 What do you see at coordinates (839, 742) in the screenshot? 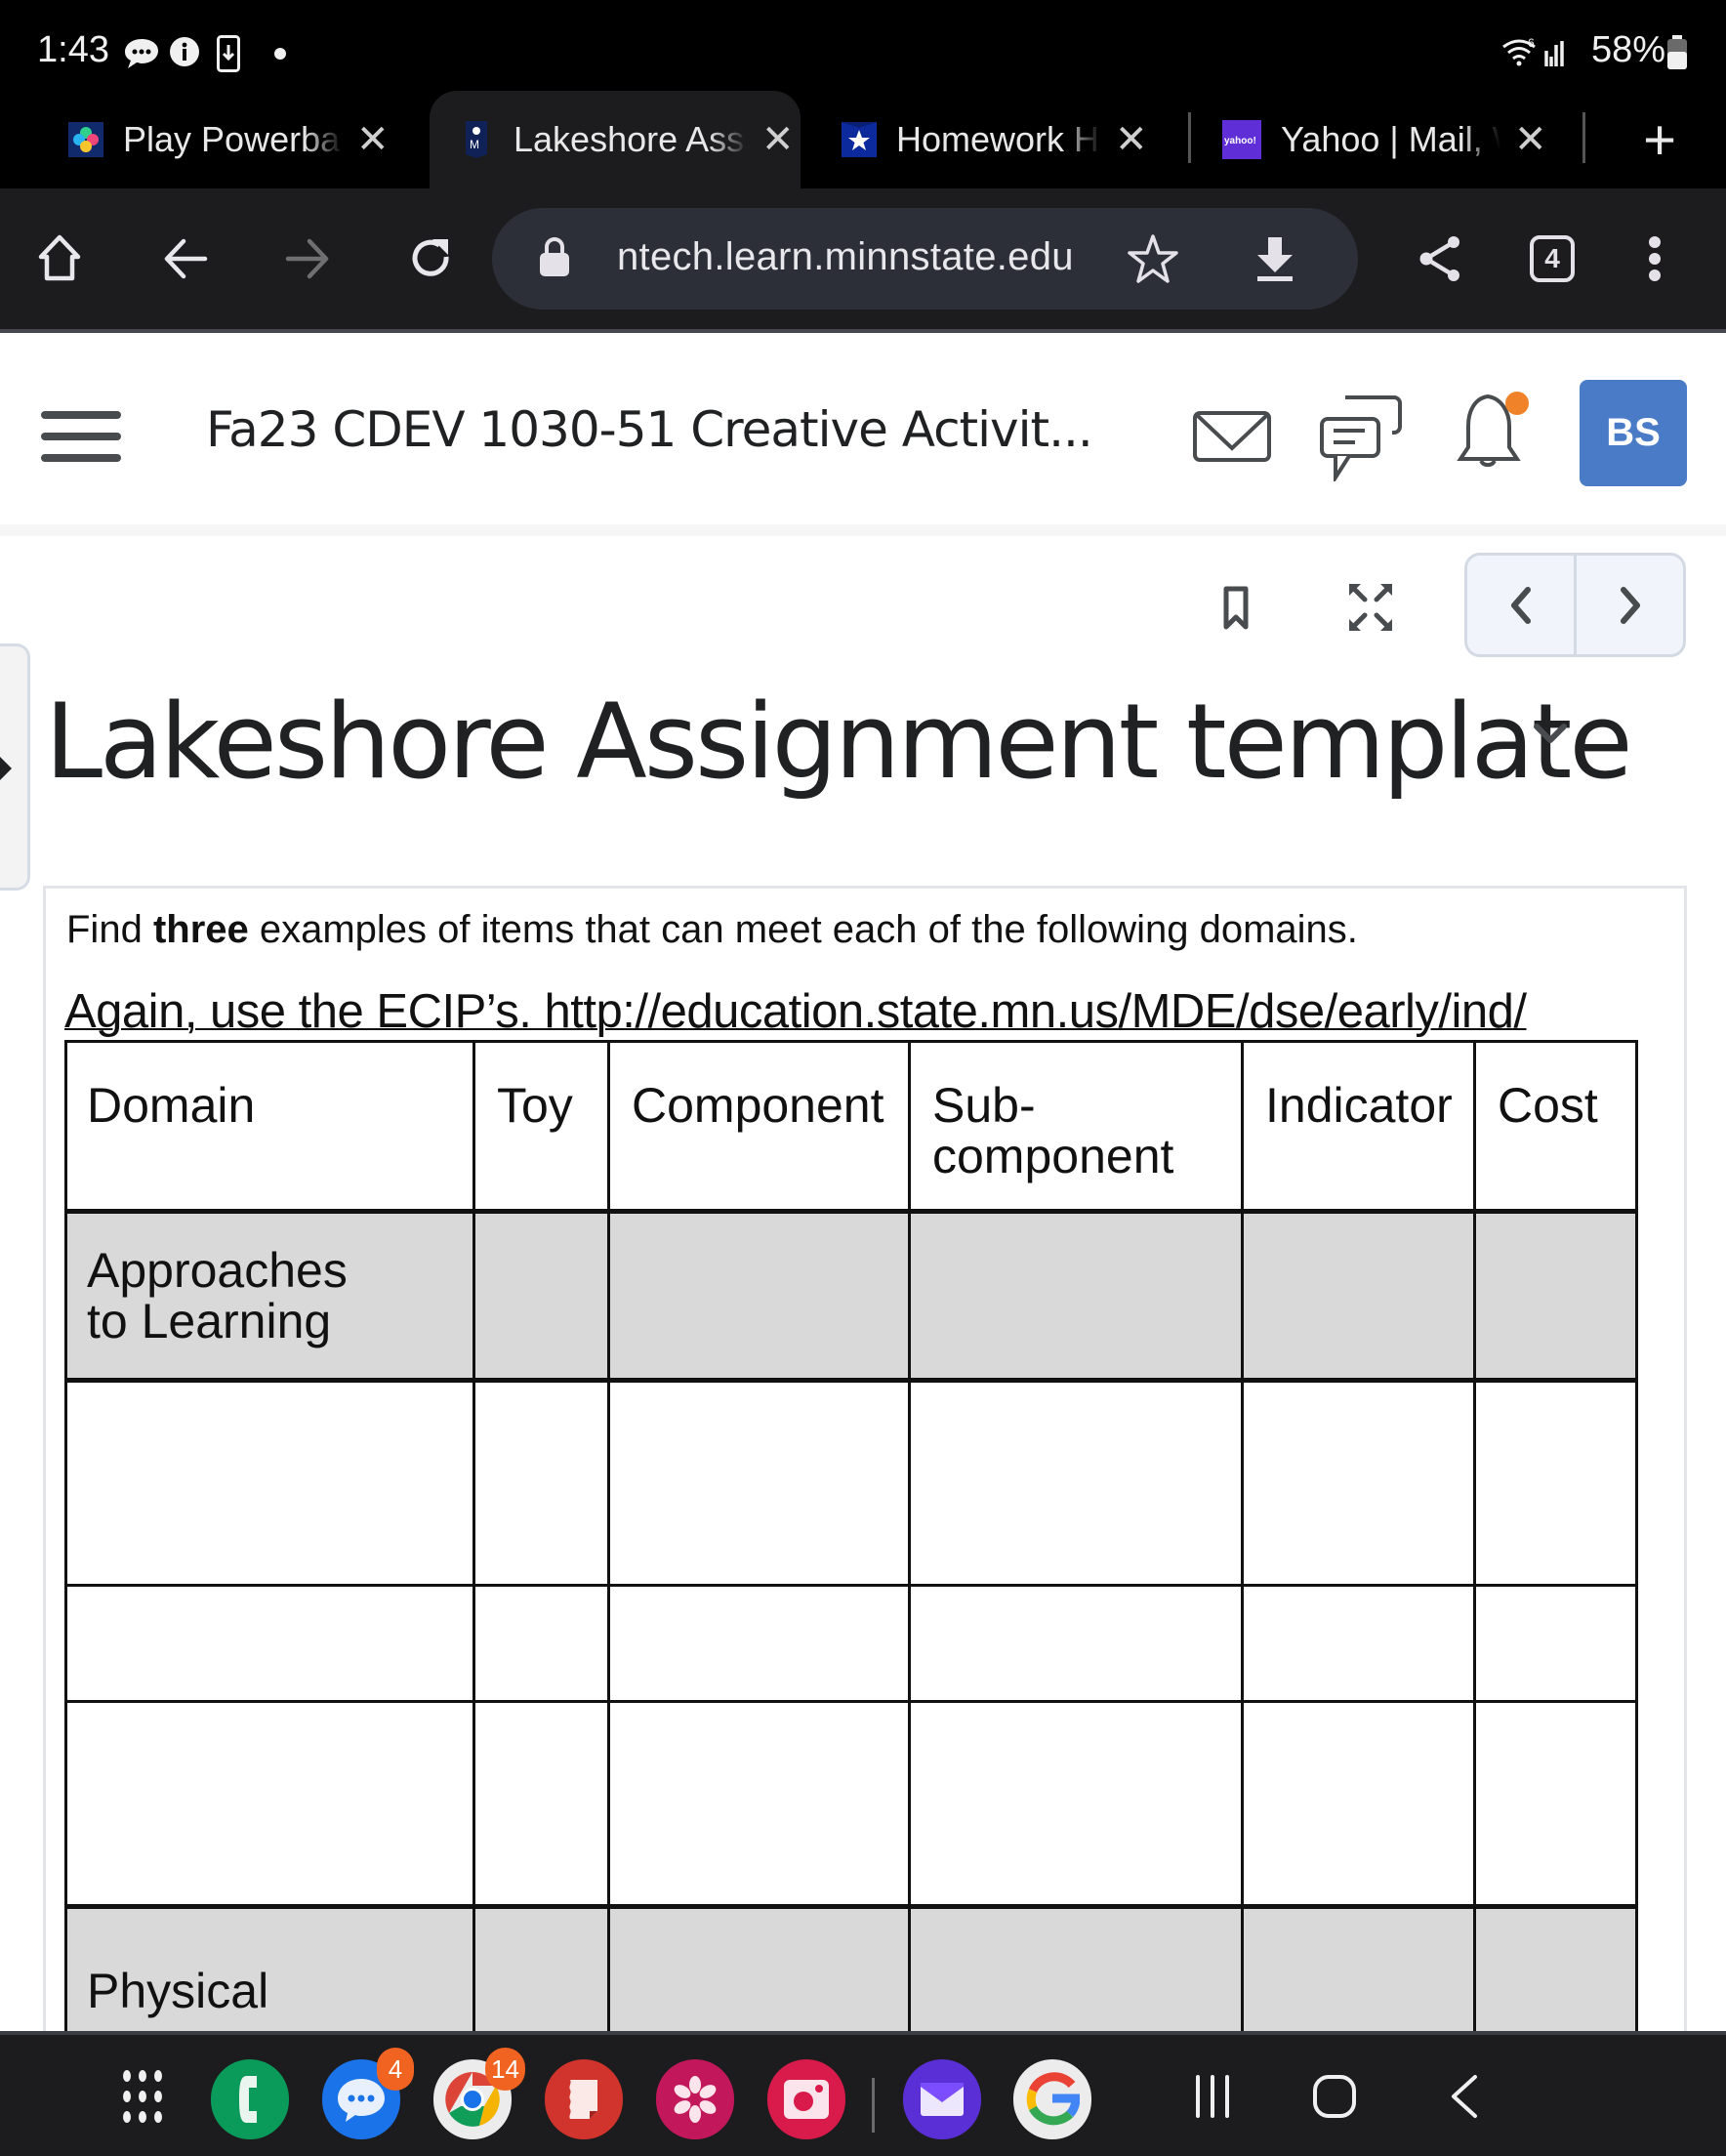
I see `page-title: Lakeshore Assignment template` at bounding box center [839, 742].